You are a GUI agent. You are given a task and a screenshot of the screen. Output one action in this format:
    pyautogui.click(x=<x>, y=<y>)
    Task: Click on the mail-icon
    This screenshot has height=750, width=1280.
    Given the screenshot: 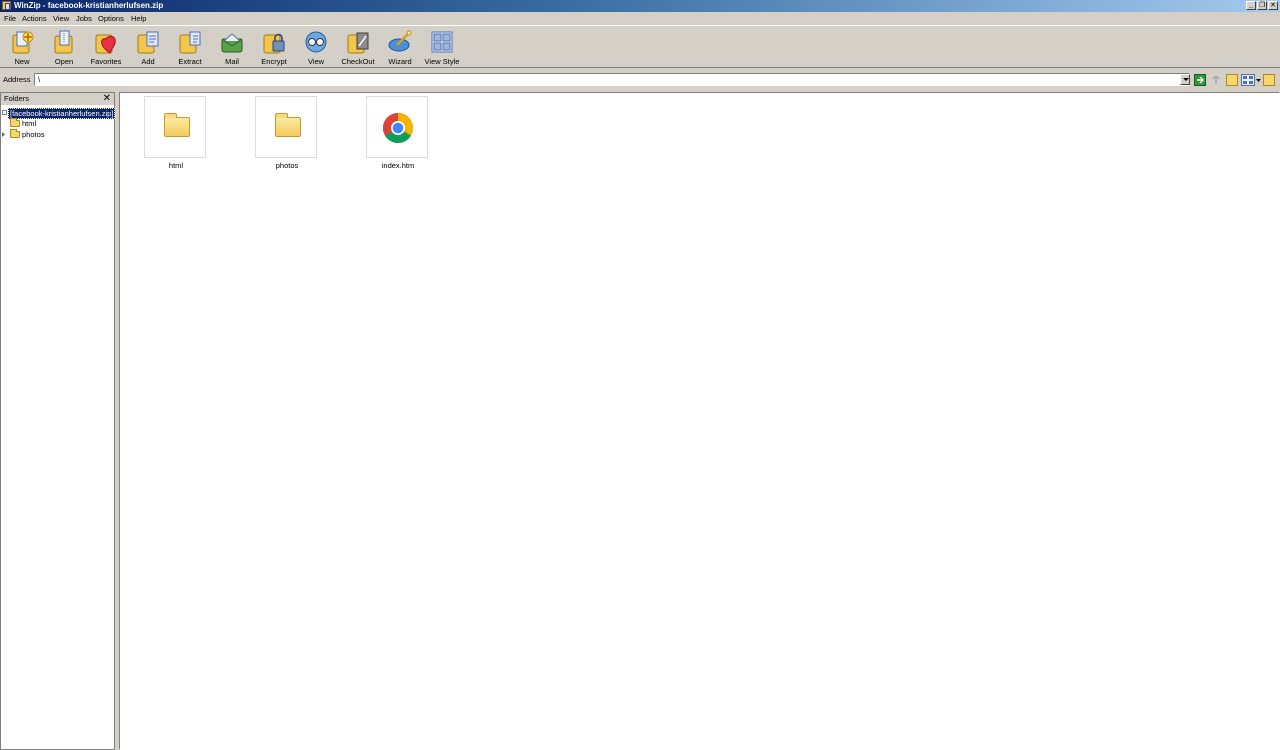 What is the action you would take?
    pyautogui.click(x=232, y=43)
    